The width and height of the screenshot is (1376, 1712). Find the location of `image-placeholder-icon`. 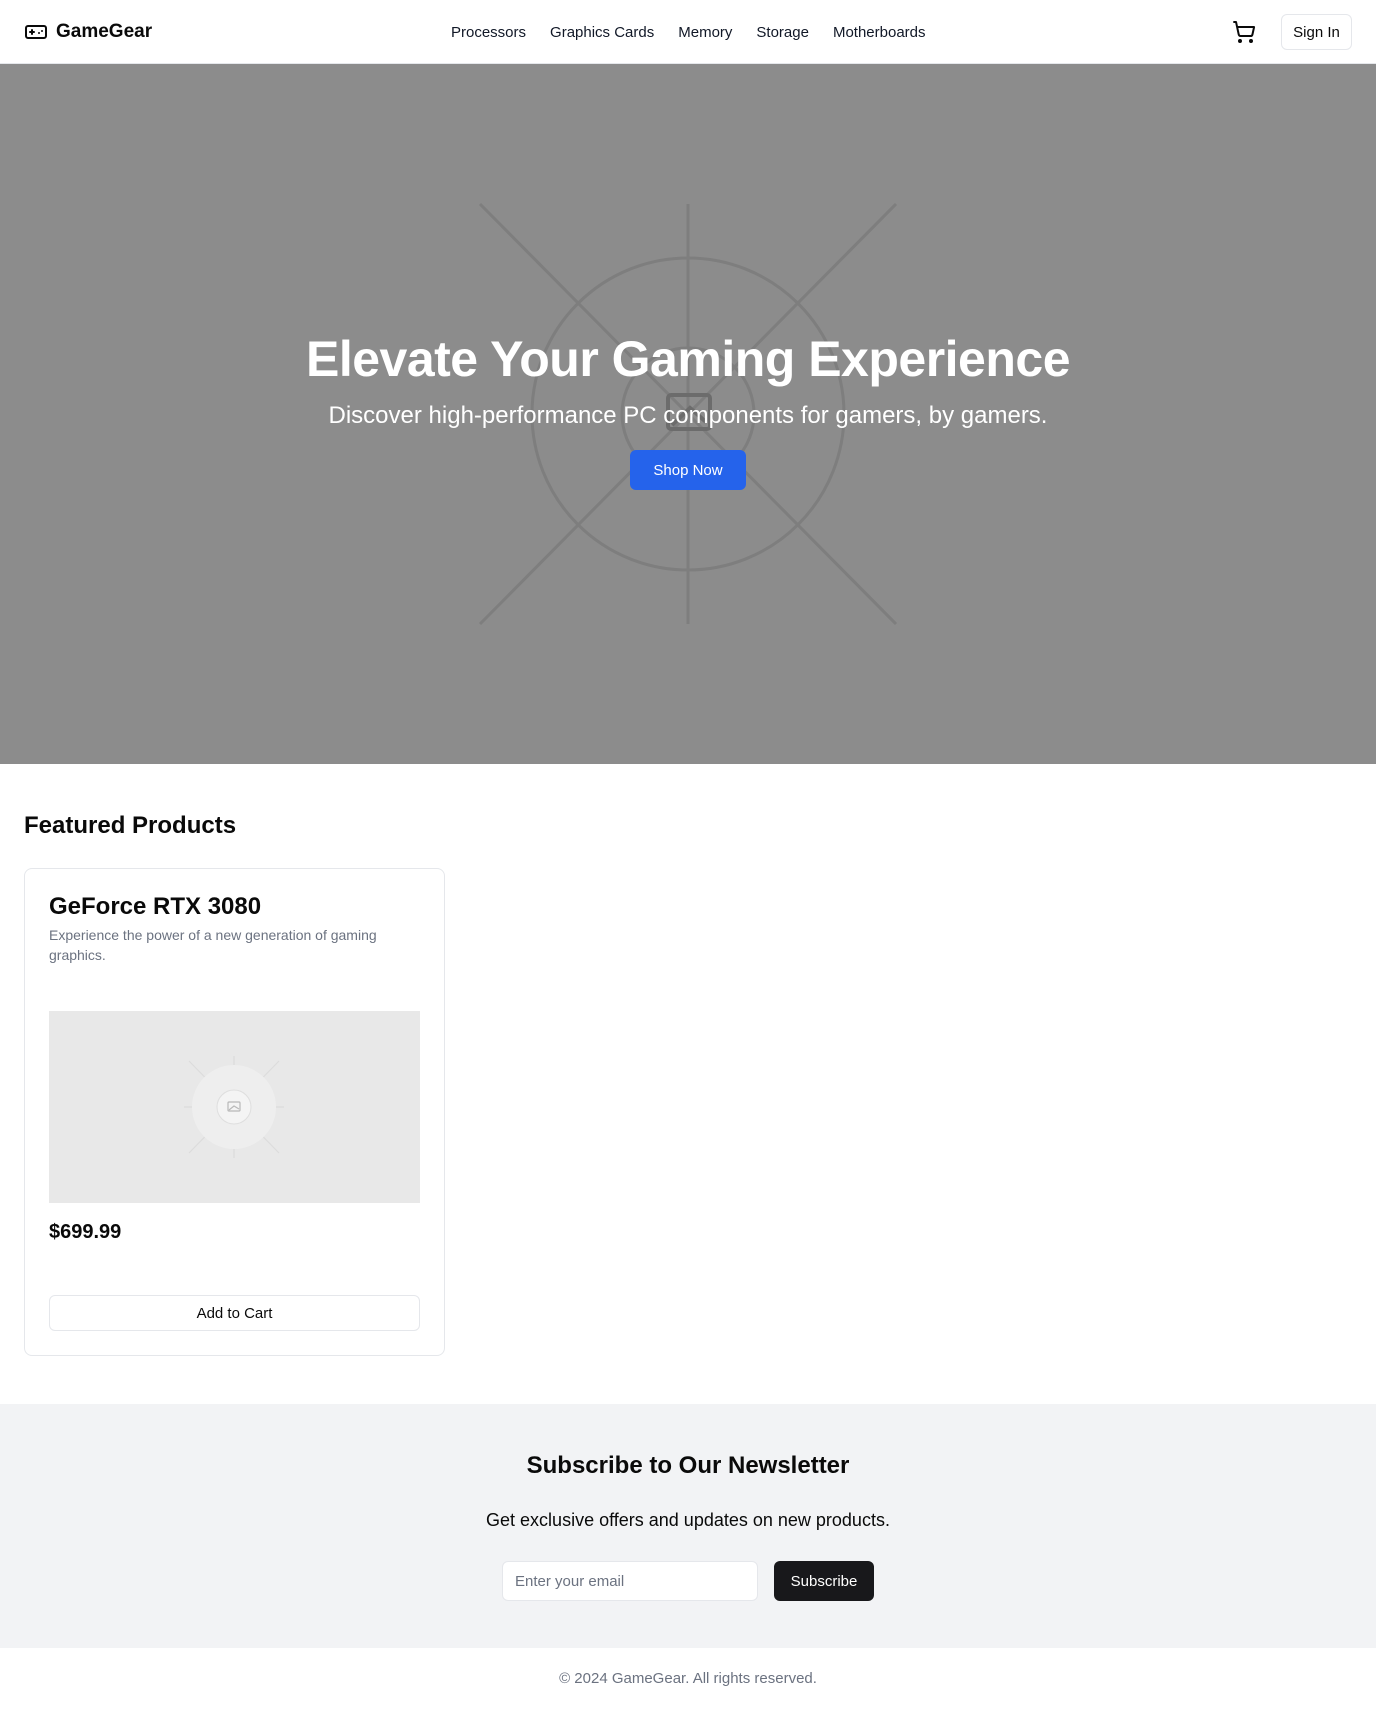

image-placeholder-icon is located at coordinates (234, 1107).